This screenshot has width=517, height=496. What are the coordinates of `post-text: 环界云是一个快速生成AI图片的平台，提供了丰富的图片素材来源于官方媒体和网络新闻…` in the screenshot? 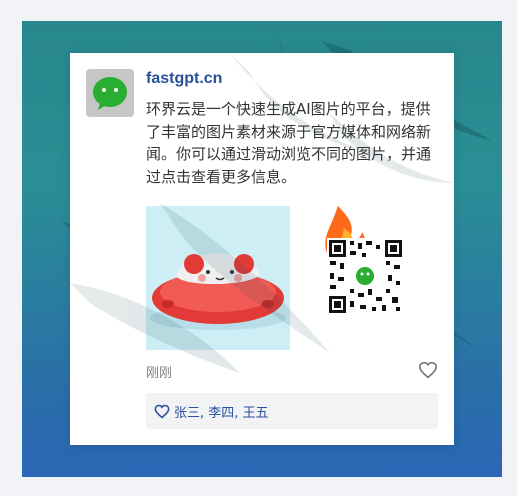 It's located at (289, 143).